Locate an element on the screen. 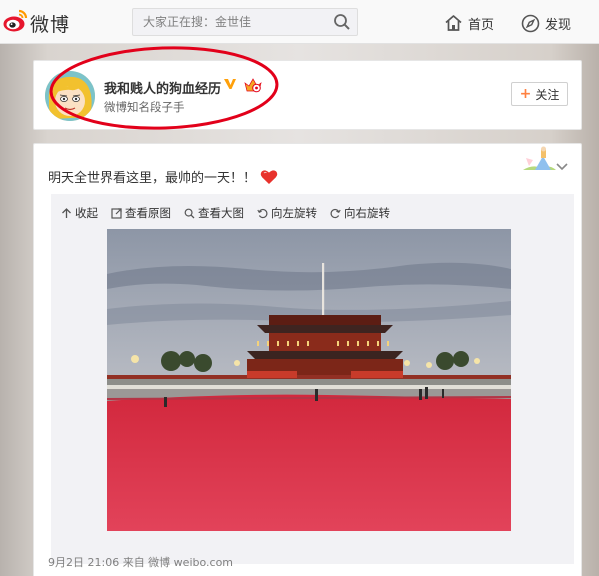 This screenshot has height=576, width=599. rotate-left-icon is located at coordinates (262, 213).